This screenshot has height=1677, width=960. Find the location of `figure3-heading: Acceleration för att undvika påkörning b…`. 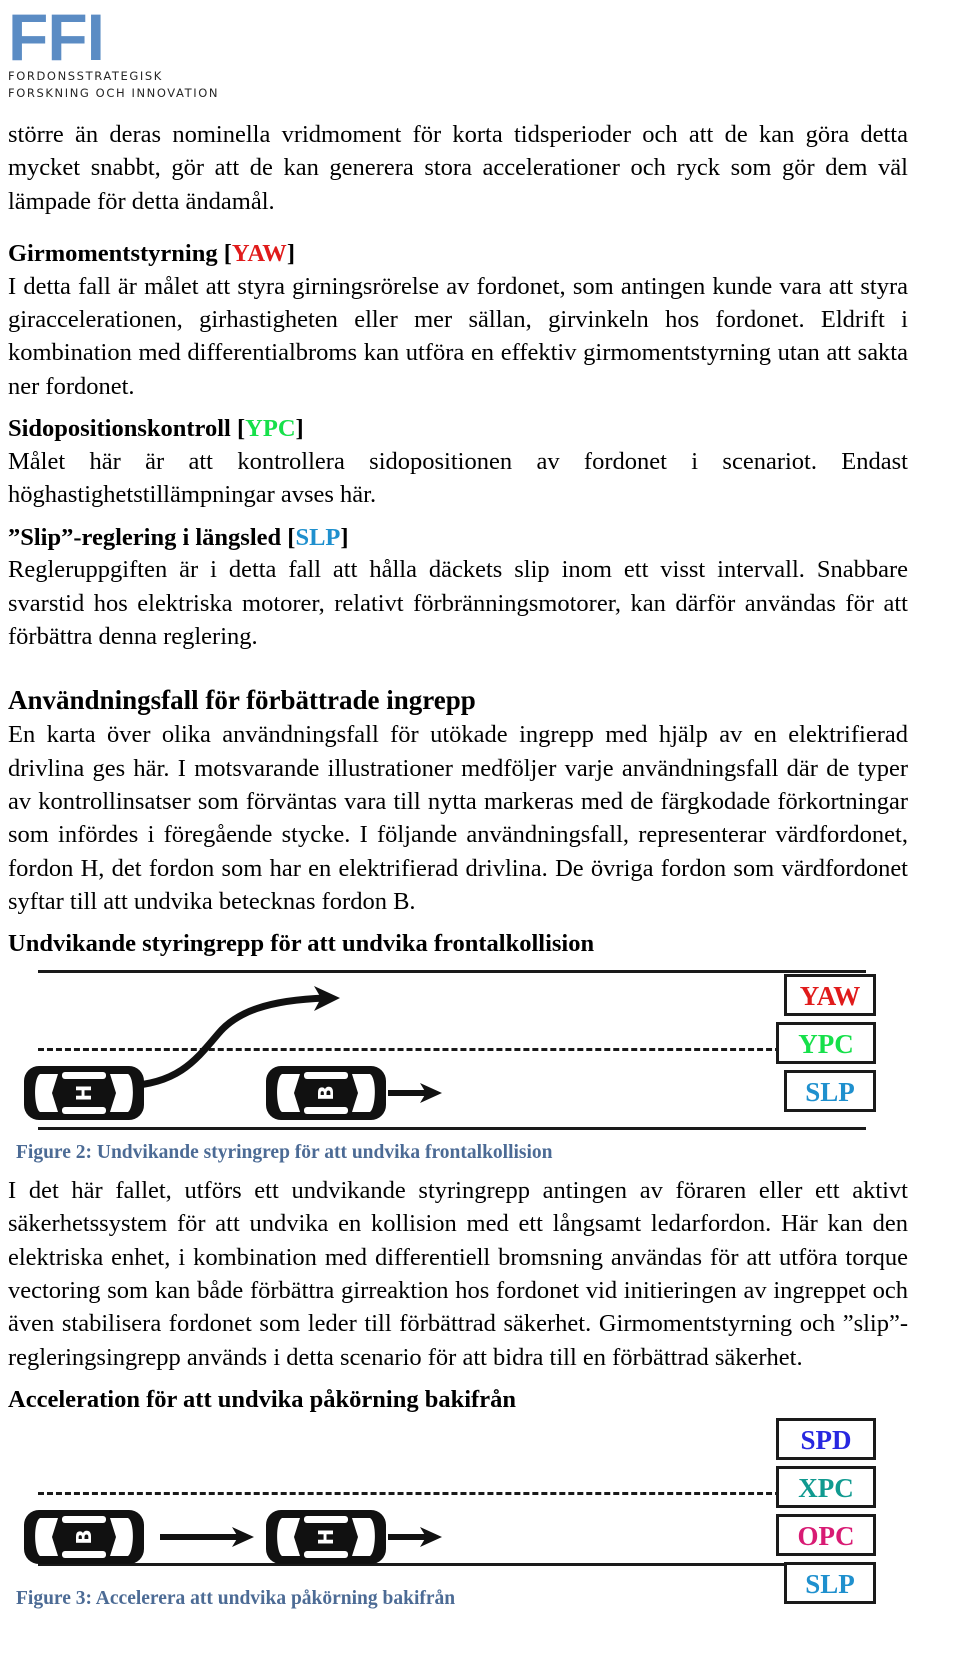

figure3-heading: Acceleration för att undvika påkörning b… is located at coordinates (262, 1399).